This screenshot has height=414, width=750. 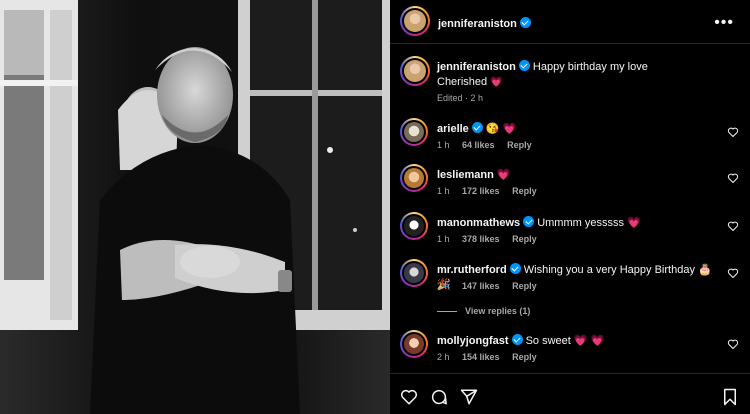 What do you see at coordinates (570, 140) in the screenshot?
I see `comment-item: arielle 😘 💗 1 h 64 likes Reply` at bounding box center [570, 140].